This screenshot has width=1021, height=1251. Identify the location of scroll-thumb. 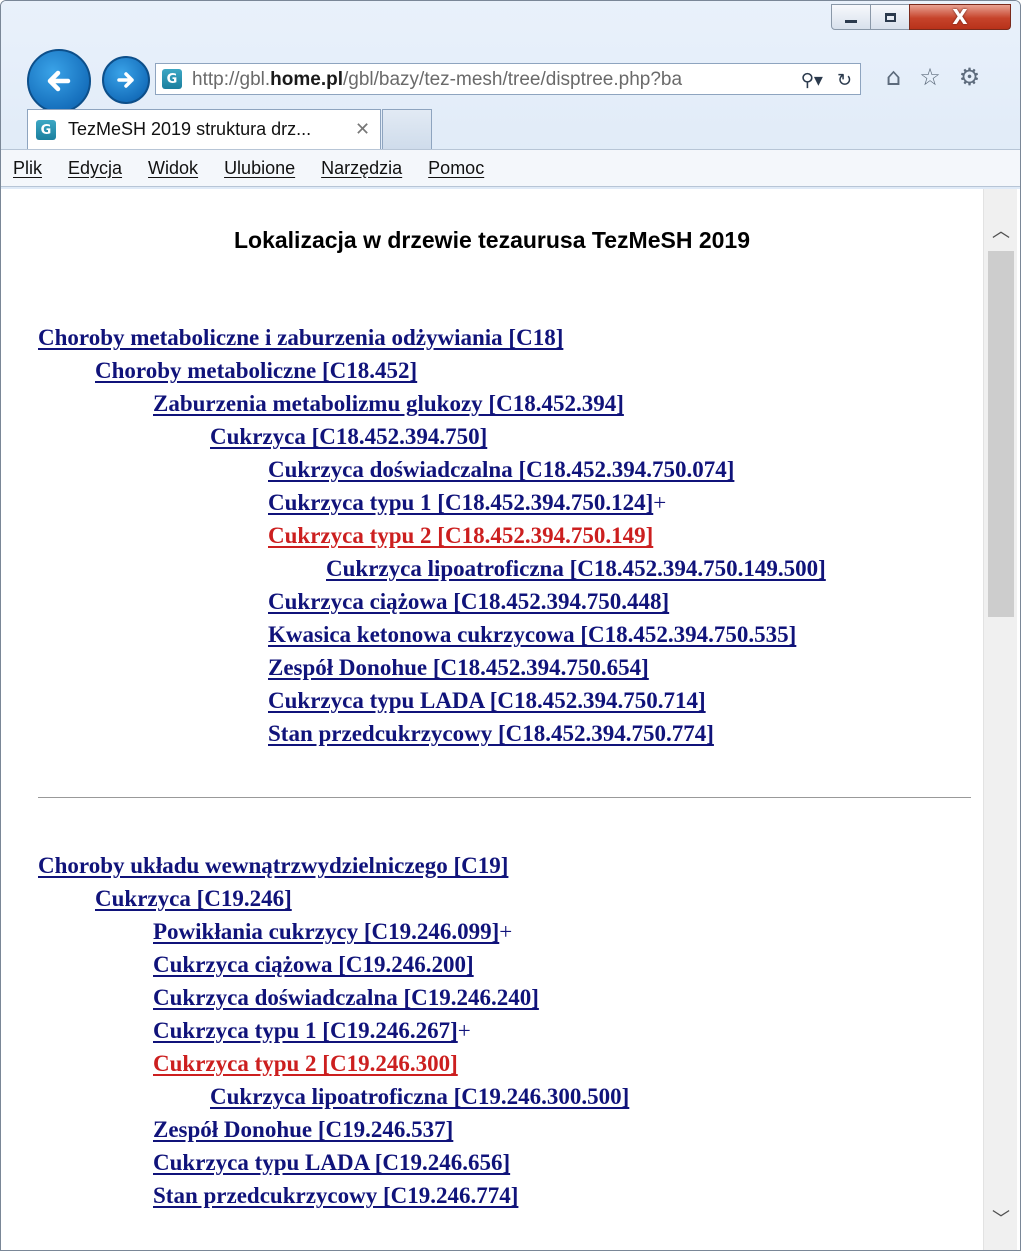
(1001, 434).